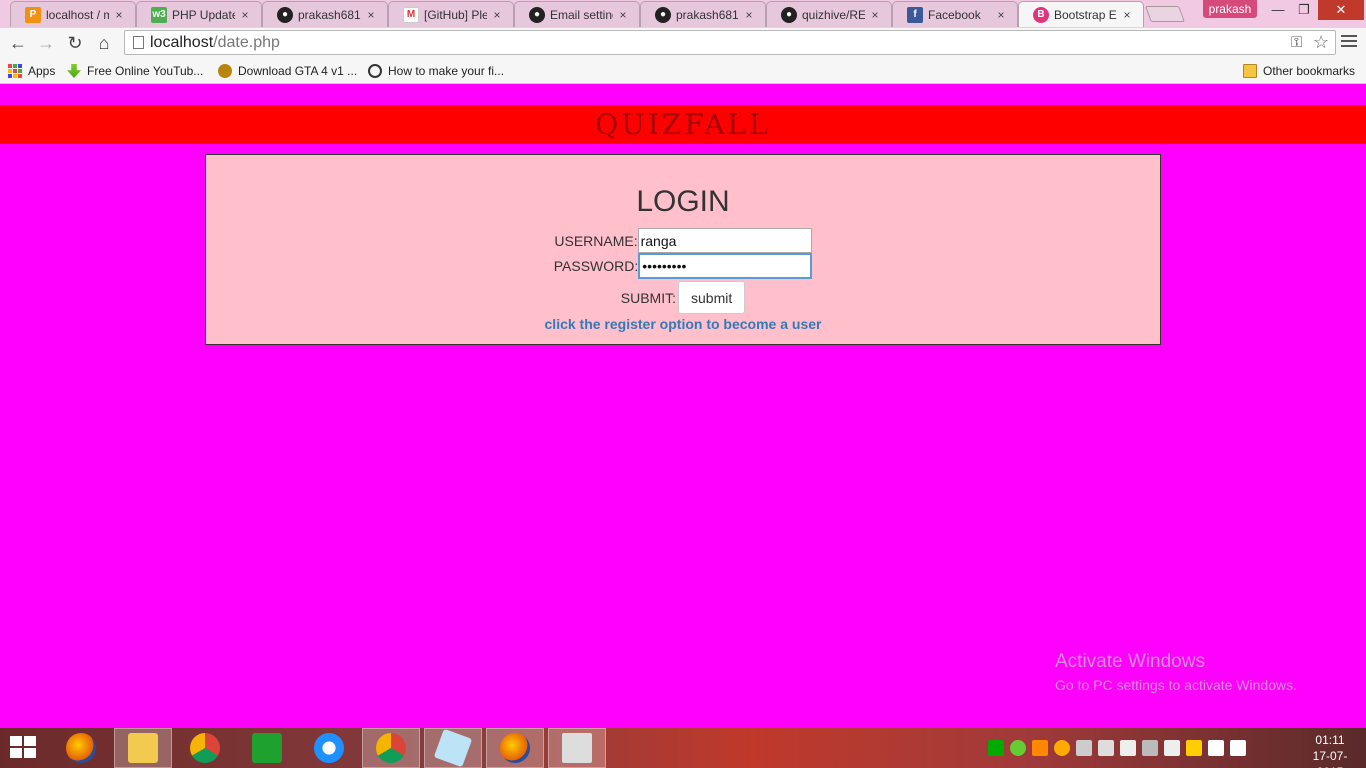 This screenshot has height=768, width=1366. Describe the element at coordinates (1084, 748) in the screenshot. I see `display-icon` at that location.